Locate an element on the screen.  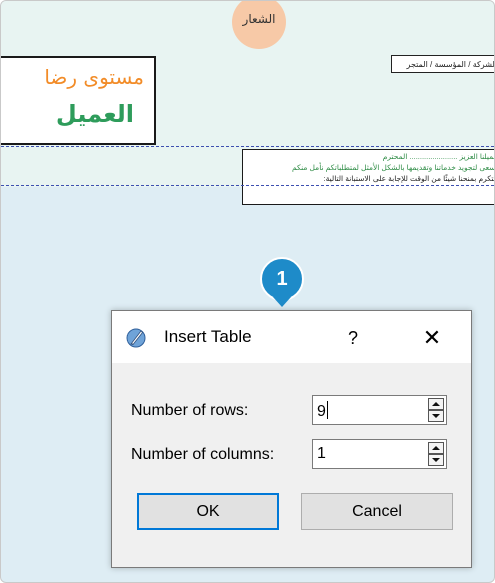
rows-spinbox: 9 is located at coordinates (379, 410).